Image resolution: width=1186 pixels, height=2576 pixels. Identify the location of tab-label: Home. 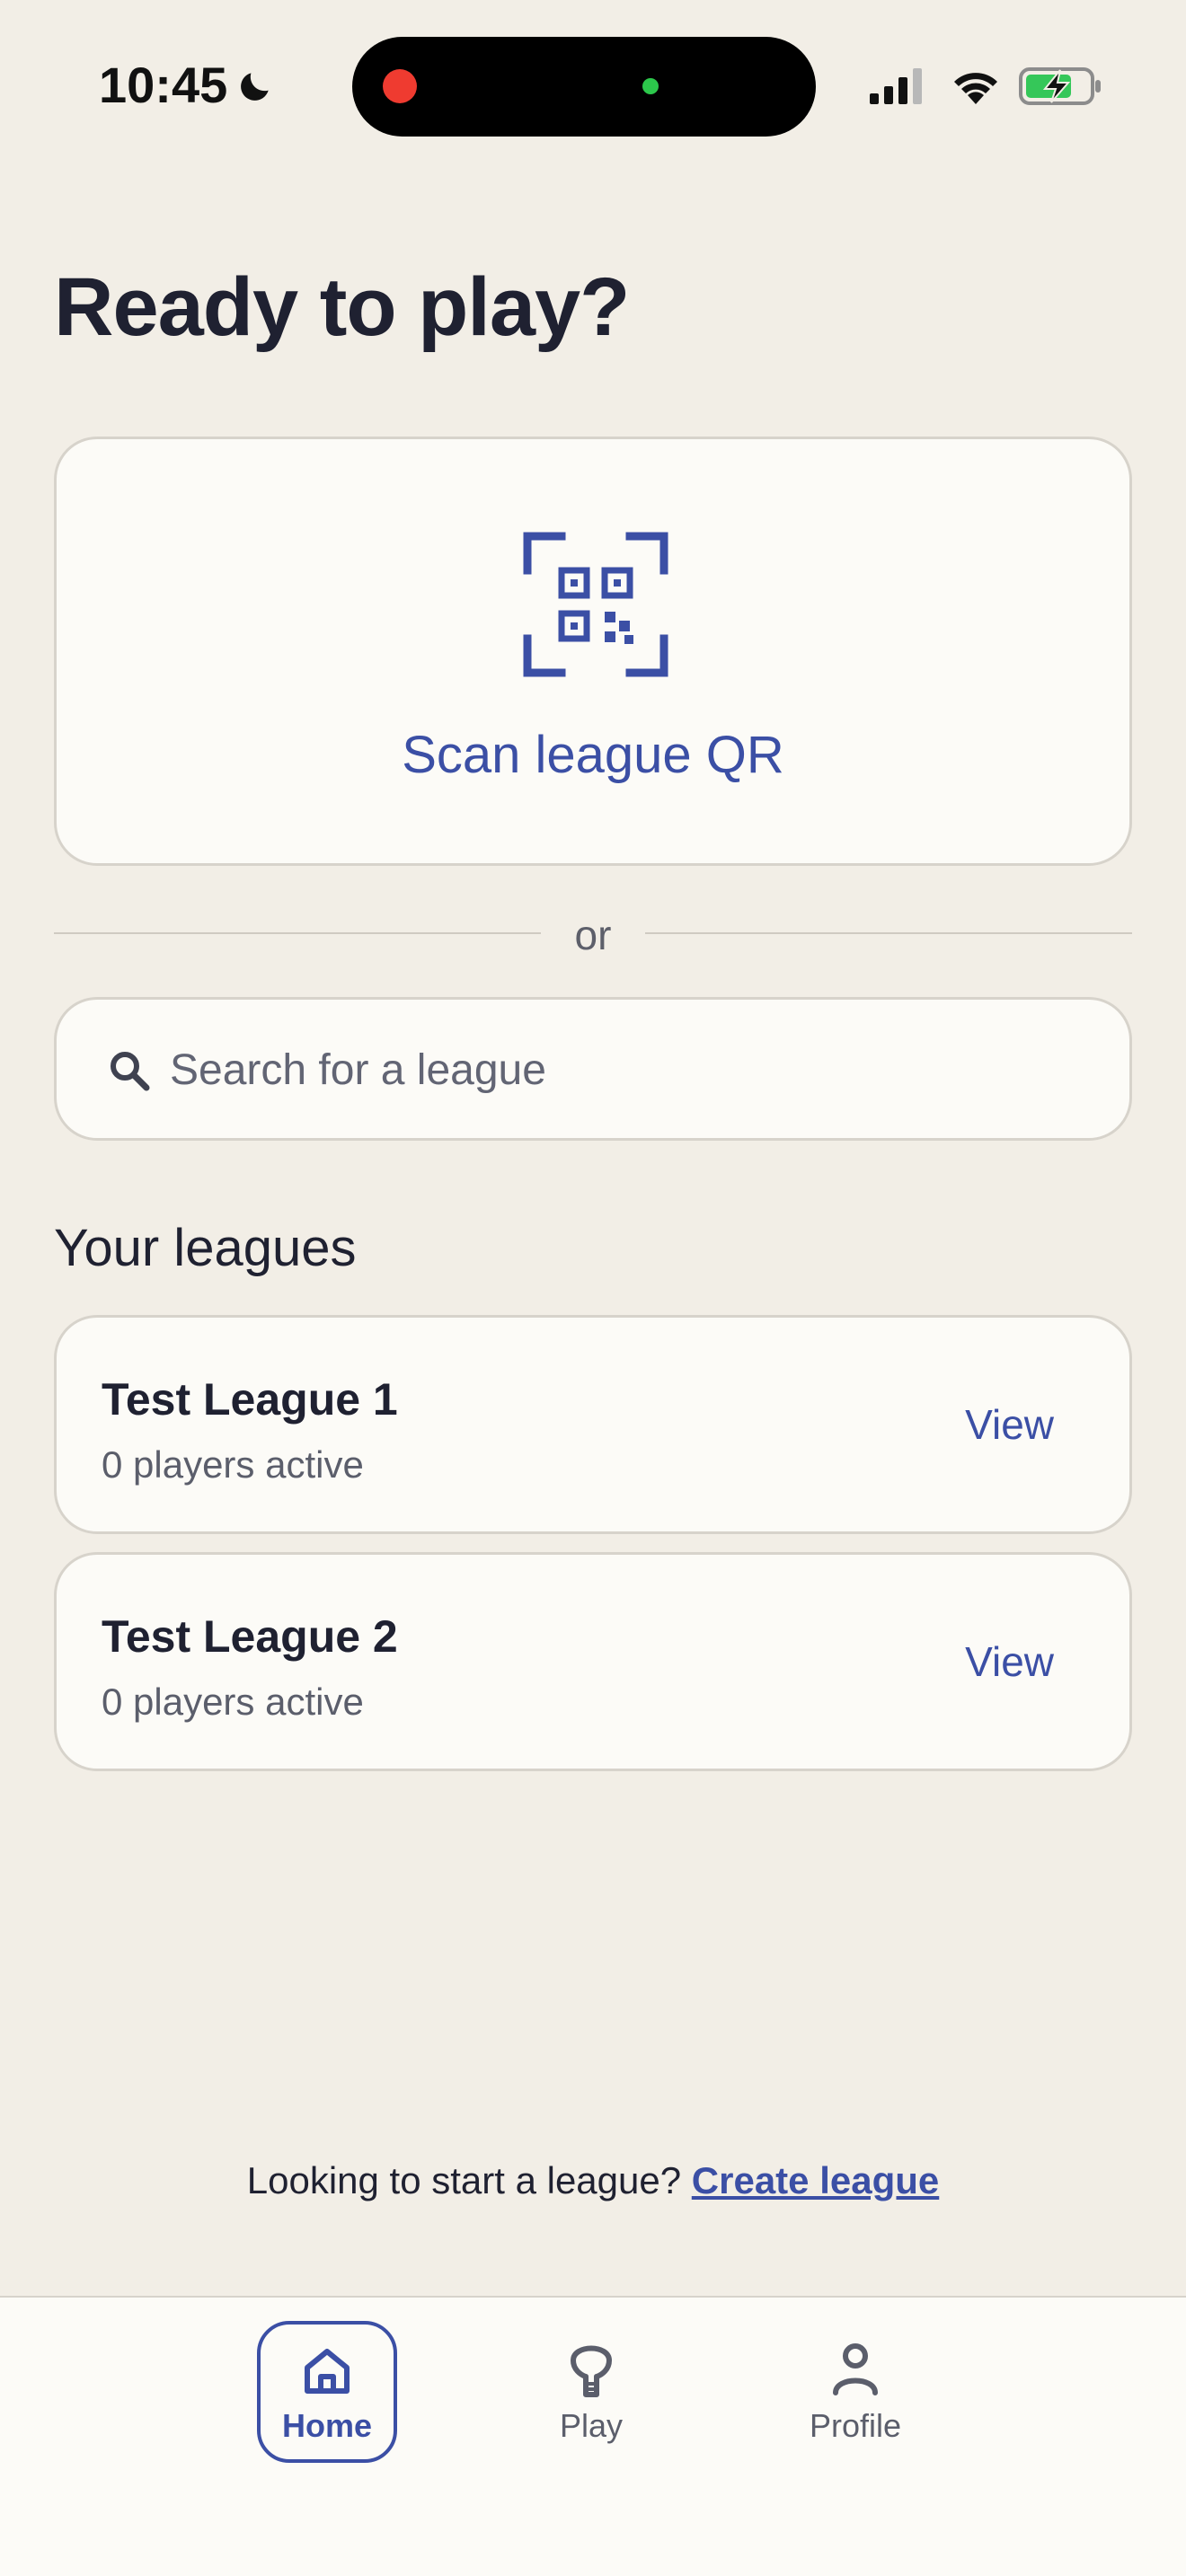
(327, 2425).